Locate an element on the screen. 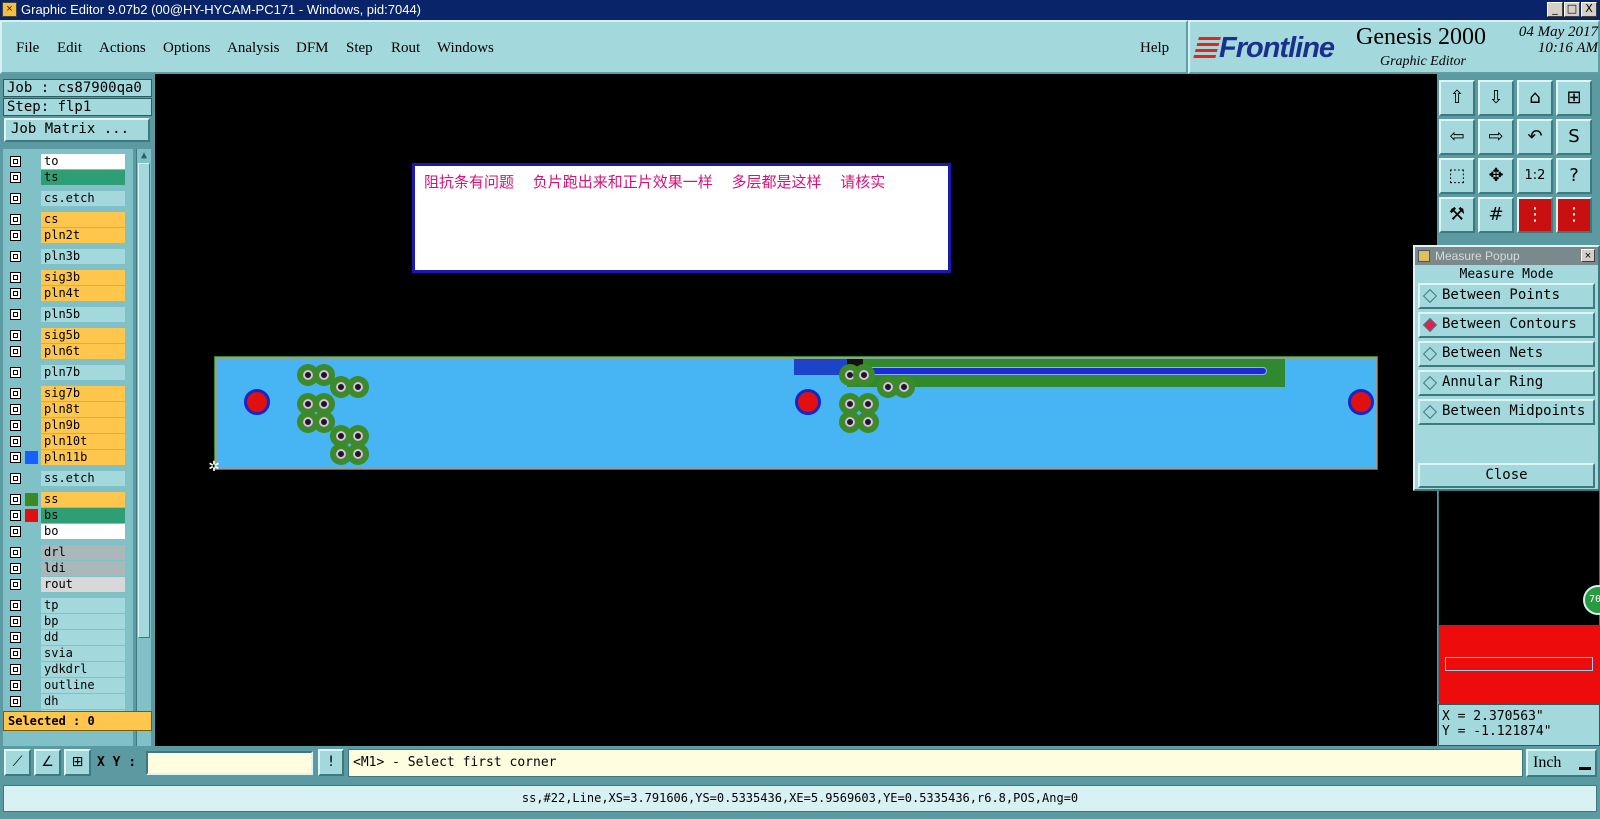  zoom-fit-icon: ✥ is located at coordinates (1496, 176).